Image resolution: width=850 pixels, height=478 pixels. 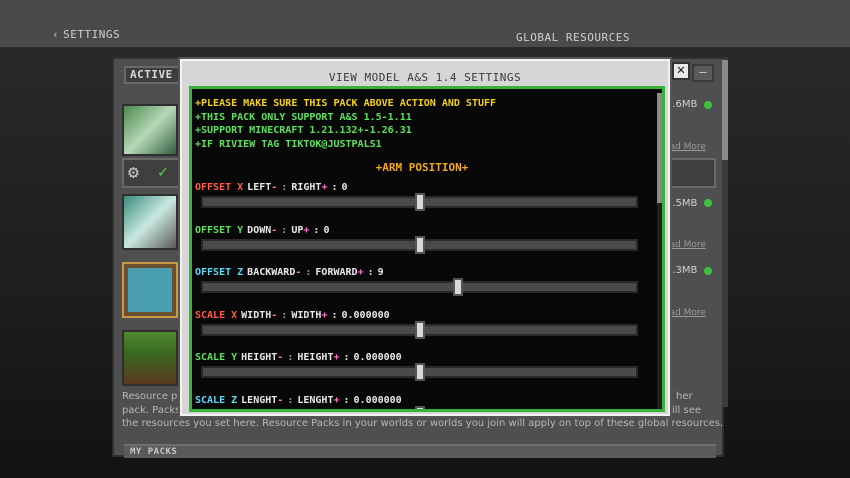 What do you see at coordinates (259, 230) in the screenshot?
I see `slider-negative-label: DOWN` at bounding box center [259, 230].